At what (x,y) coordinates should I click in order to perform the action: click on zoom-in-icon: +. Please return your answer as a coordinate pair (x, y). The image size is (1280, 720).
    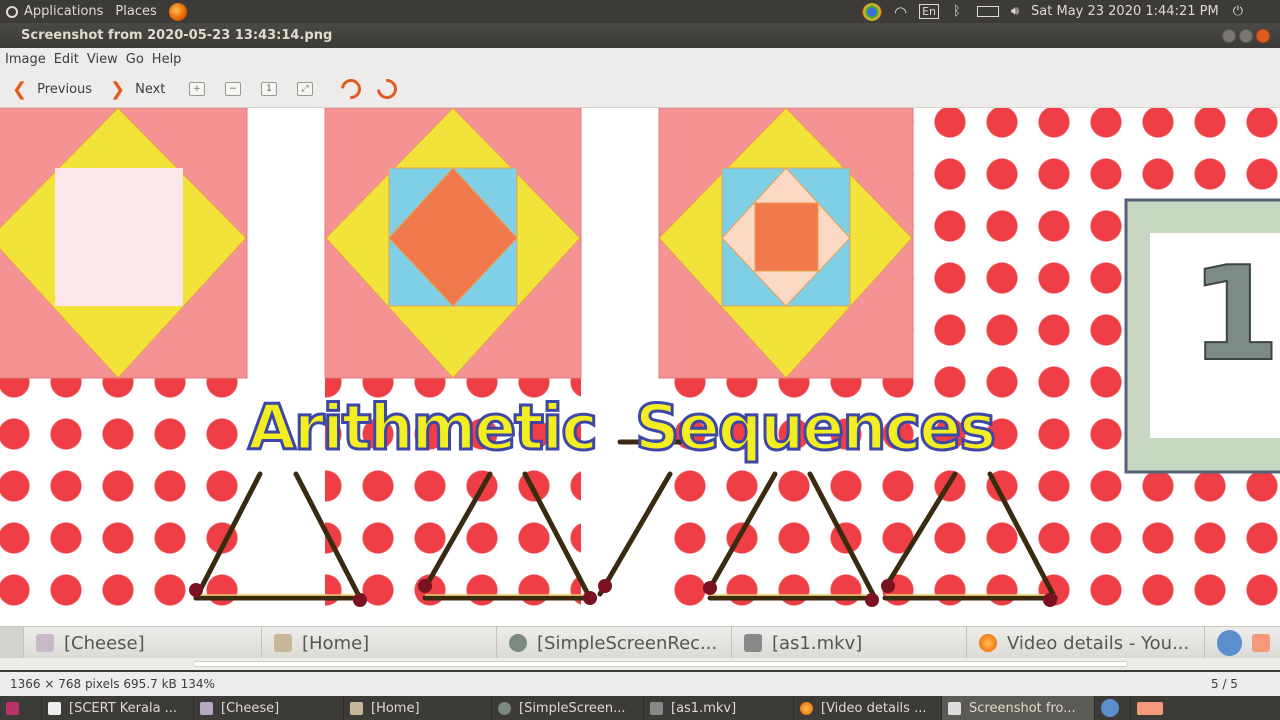
    Looking at the image, I should click on (197, 89).